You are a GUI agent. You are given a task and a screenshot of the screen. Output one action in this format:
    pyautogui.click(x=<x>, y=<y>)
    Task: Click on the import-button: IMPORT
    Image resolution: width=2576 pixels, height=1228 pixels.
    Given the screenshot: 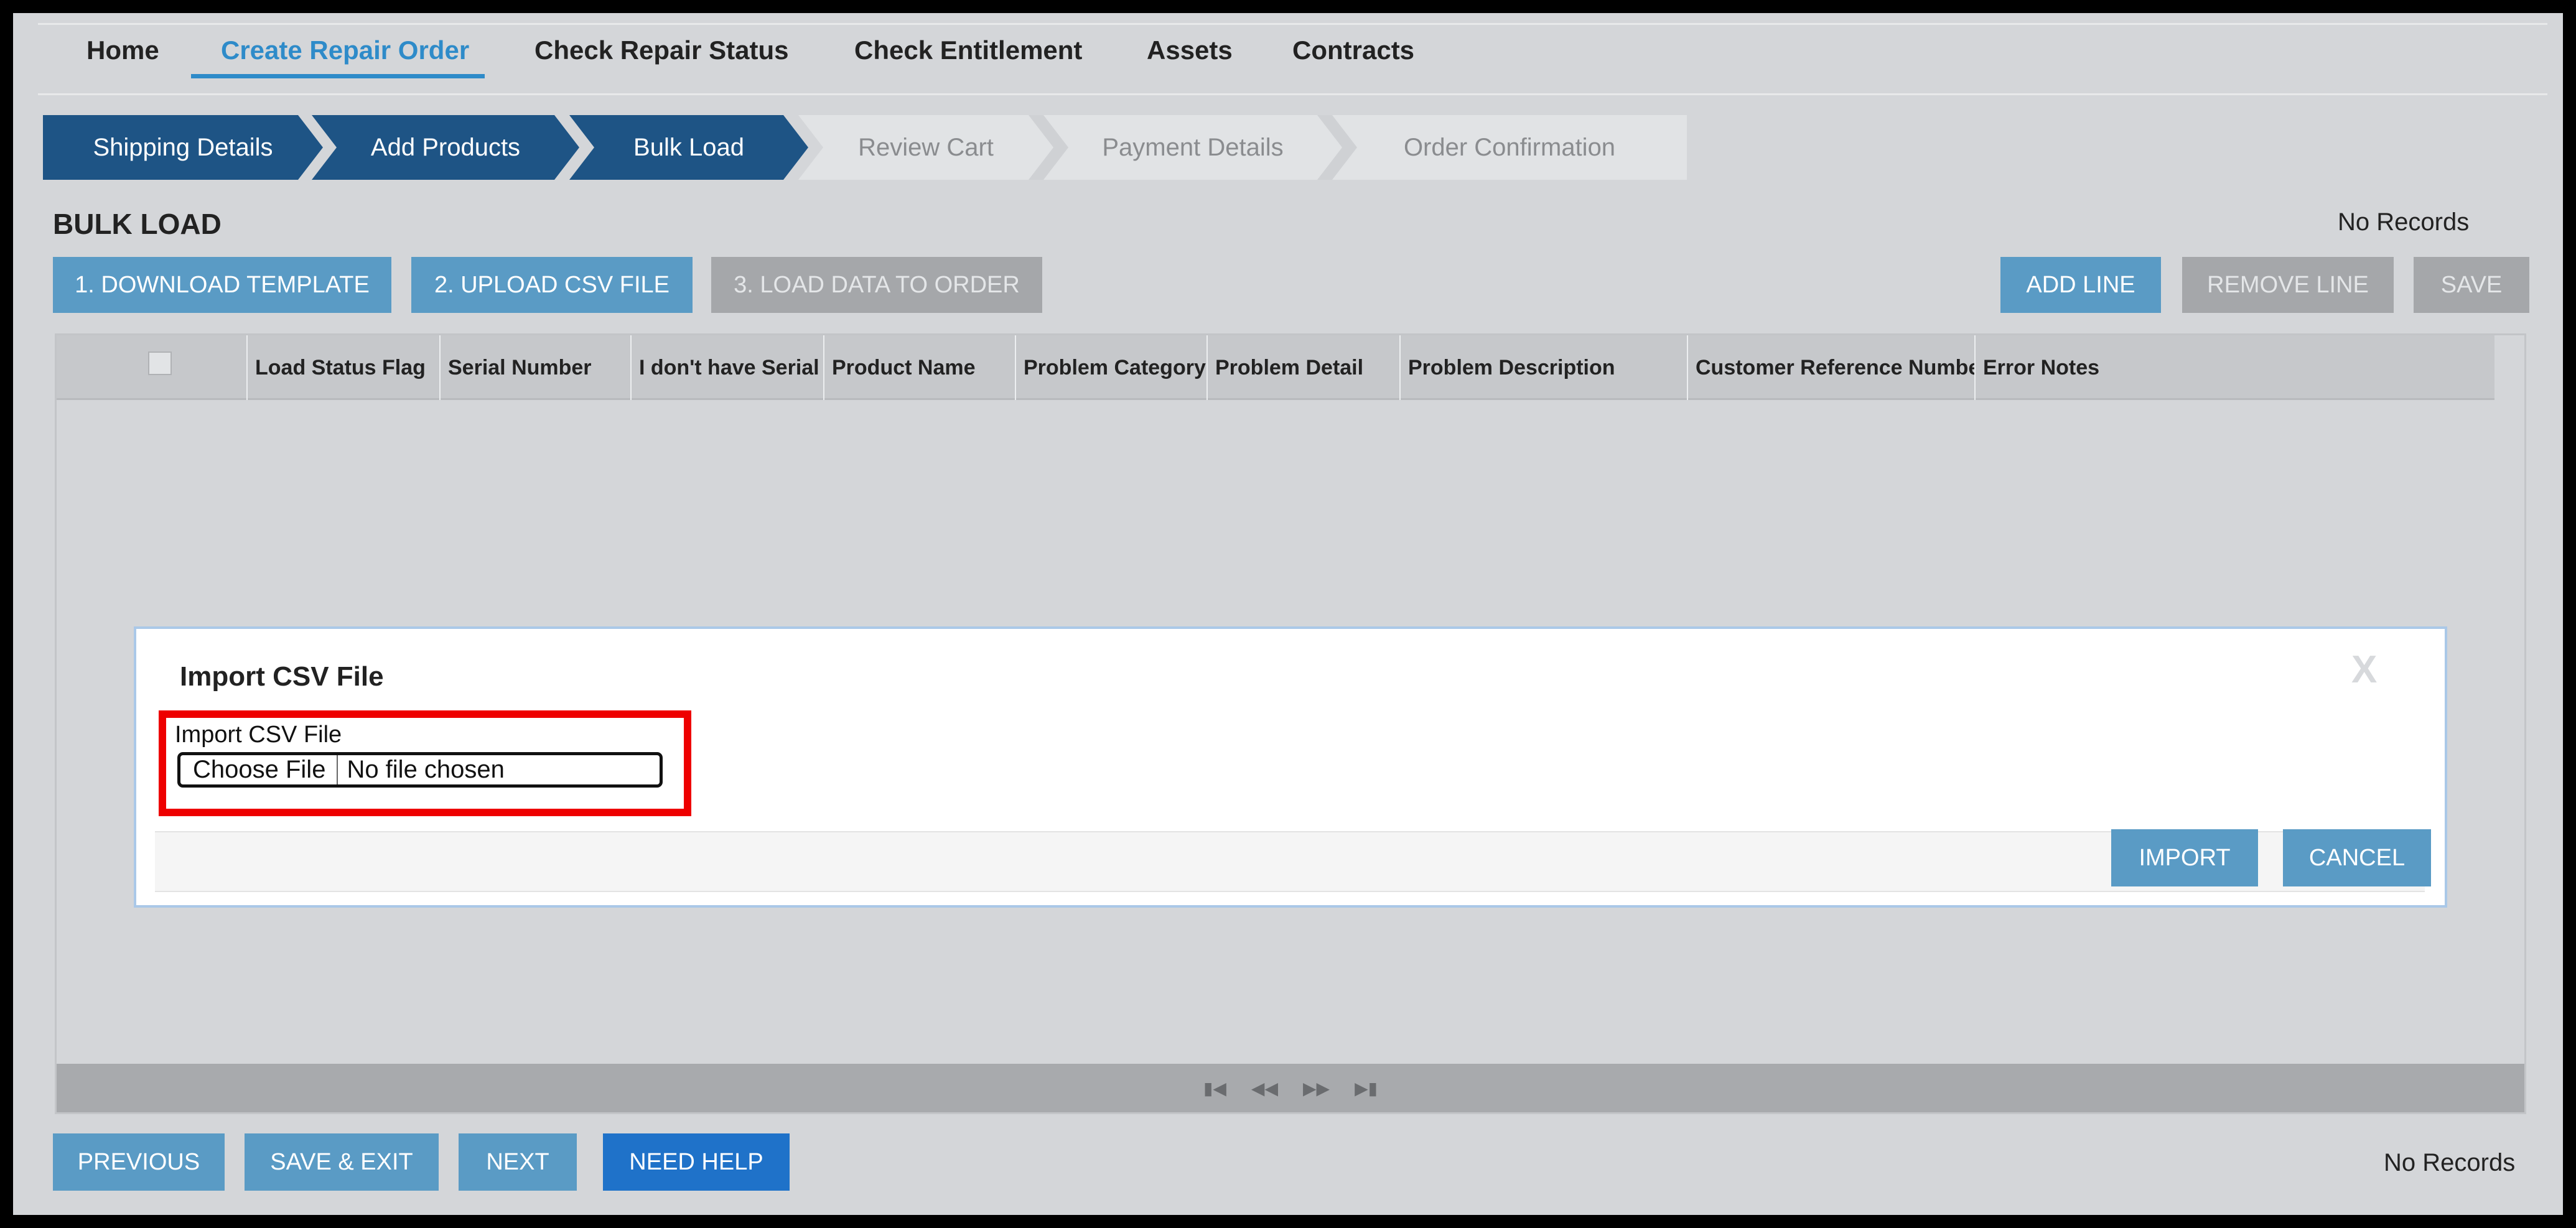 What is the action you would take?
    pyautogui.click(x=2184, y=857)
    